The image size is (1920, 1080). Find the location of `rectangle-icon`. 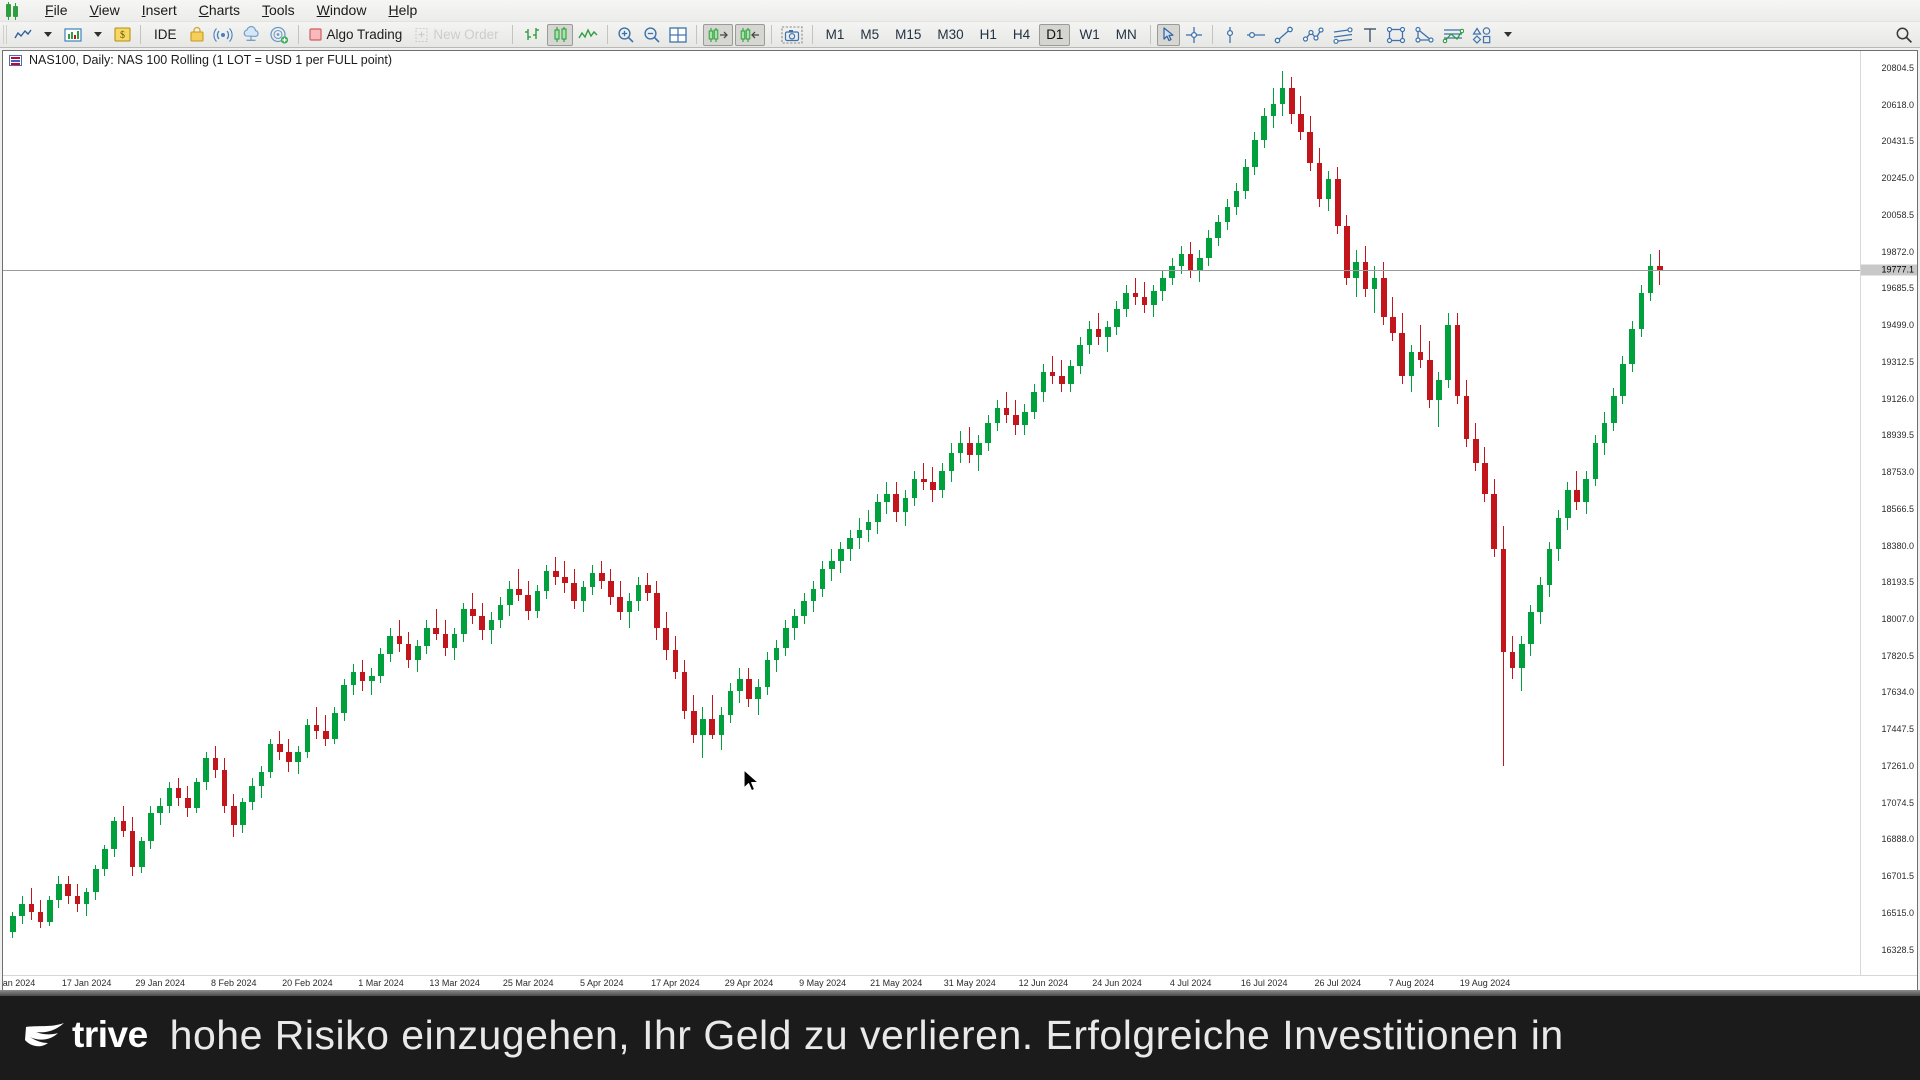

rectangle-icon is located at coordinates (1396, 35).